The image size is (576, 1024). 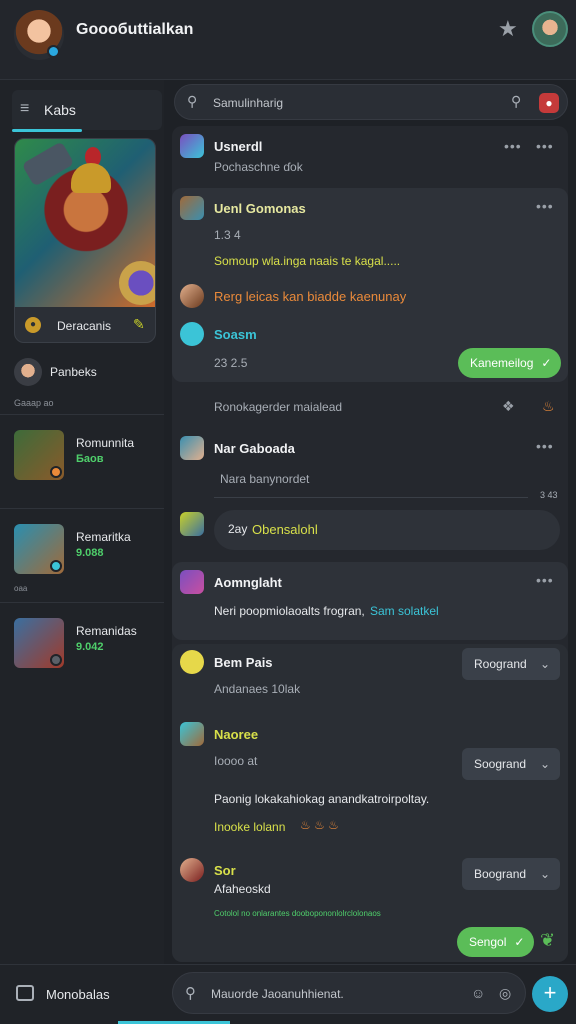 I want to click on hero-card: ● Deracanis ✎, so click(x=85, y=240).